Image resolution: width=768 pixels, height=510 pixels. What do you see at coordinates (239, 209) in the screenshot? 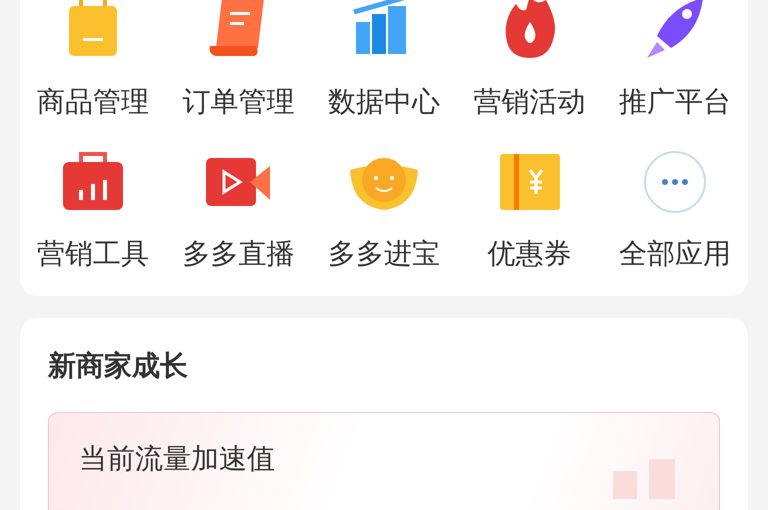
I see `app-shortcut: 多多直播` at bounding box center [239, 209].